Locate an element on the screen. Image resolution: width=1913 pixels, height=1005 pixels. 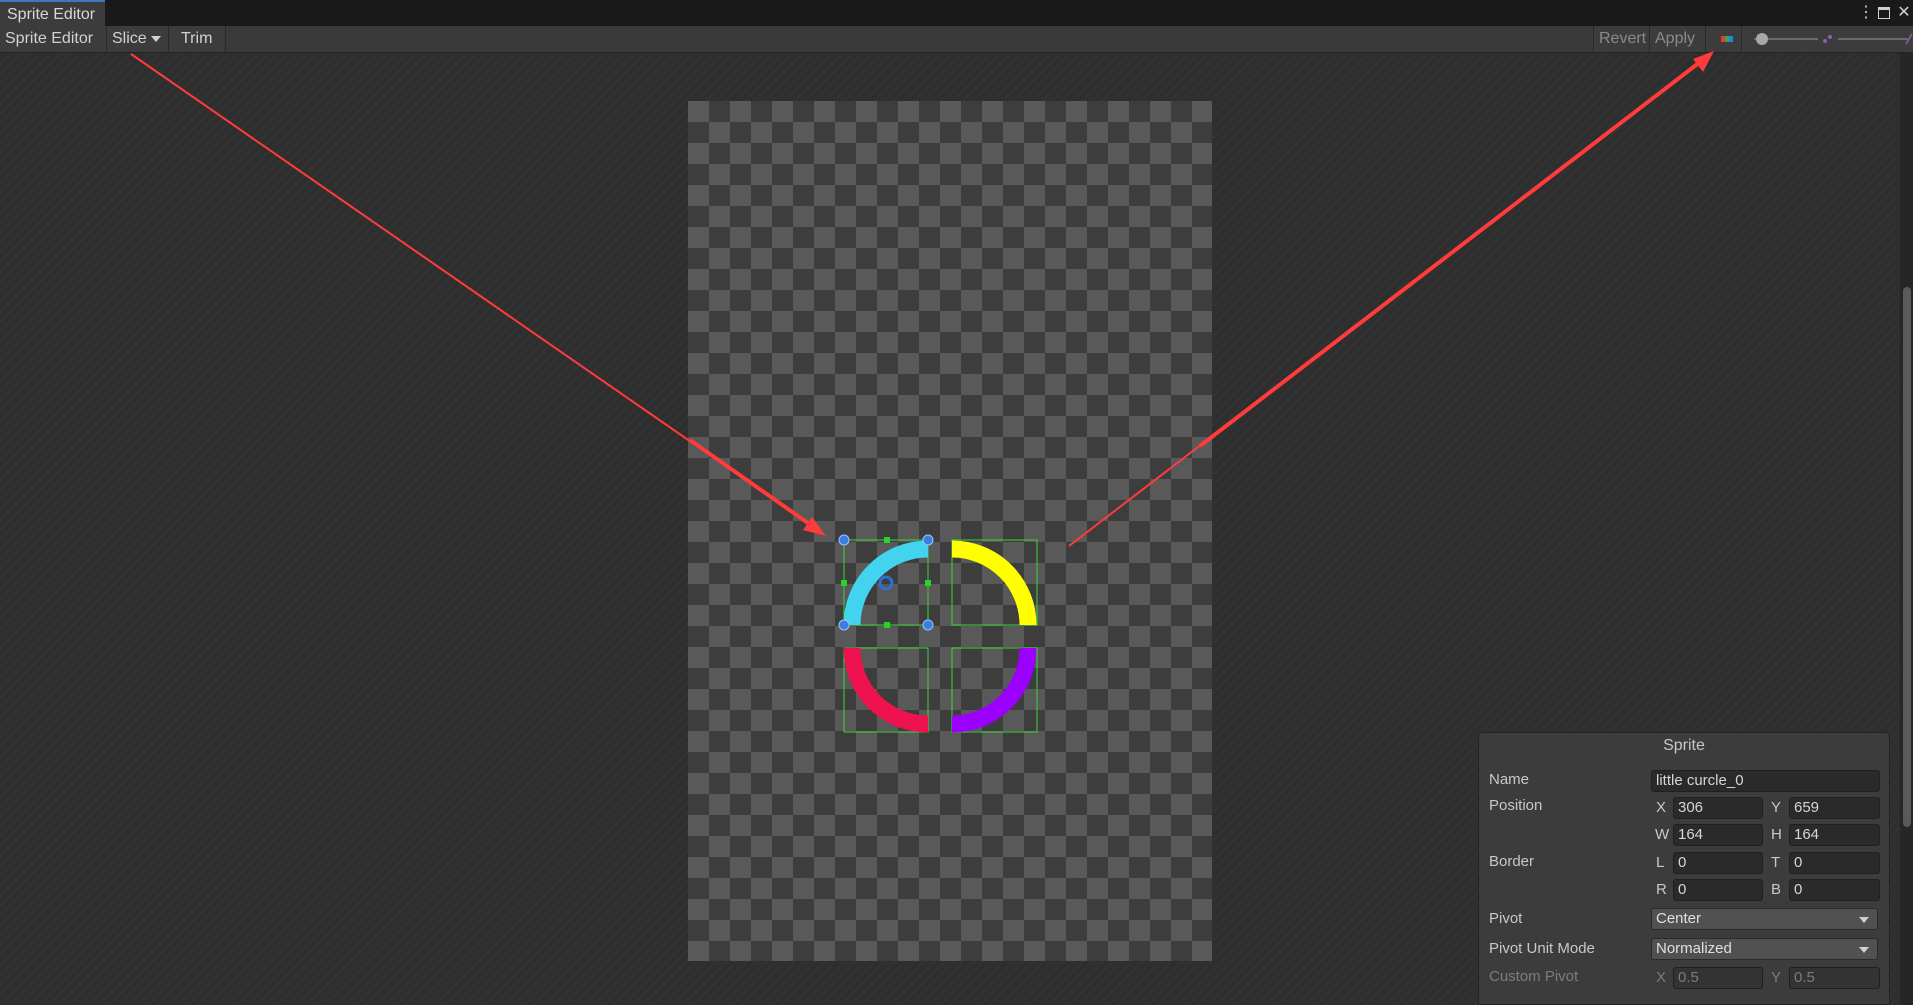
trim-button: Trim is located at coordinates (197, 39).